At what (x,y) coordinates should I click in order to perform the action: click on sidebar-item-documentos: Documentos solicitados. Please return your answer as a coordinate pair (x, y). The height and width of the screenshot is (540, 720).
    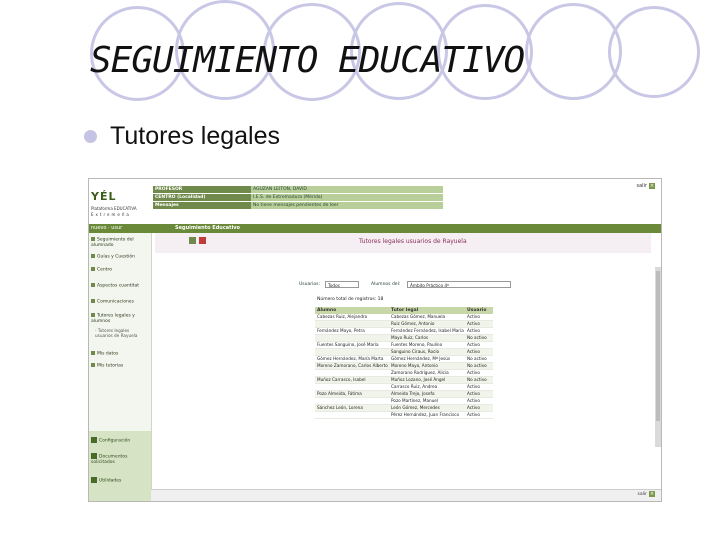
    Looking at the image, I should click on (119, 459).